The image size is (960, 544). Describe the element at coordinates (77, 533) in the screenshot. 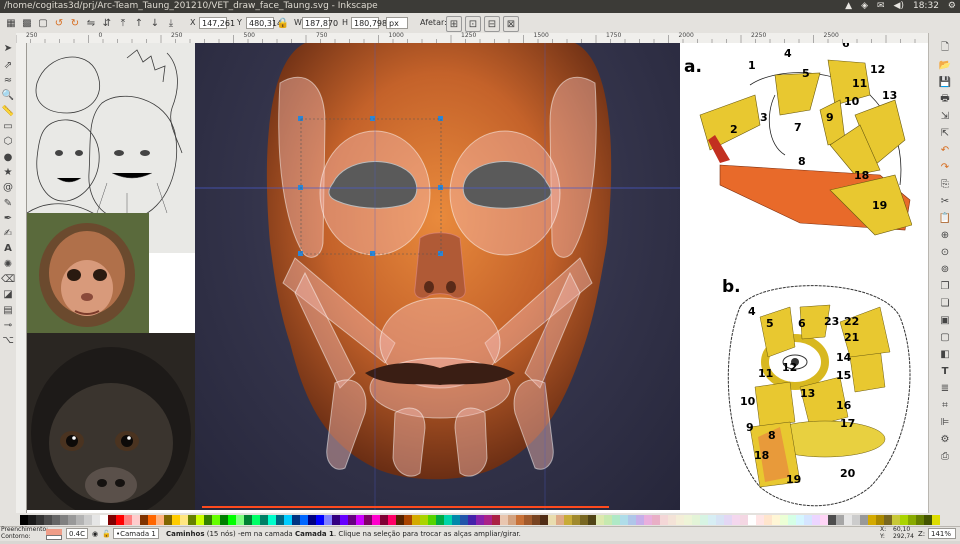

I see `stroke-width-input: 0.4C` at that location.